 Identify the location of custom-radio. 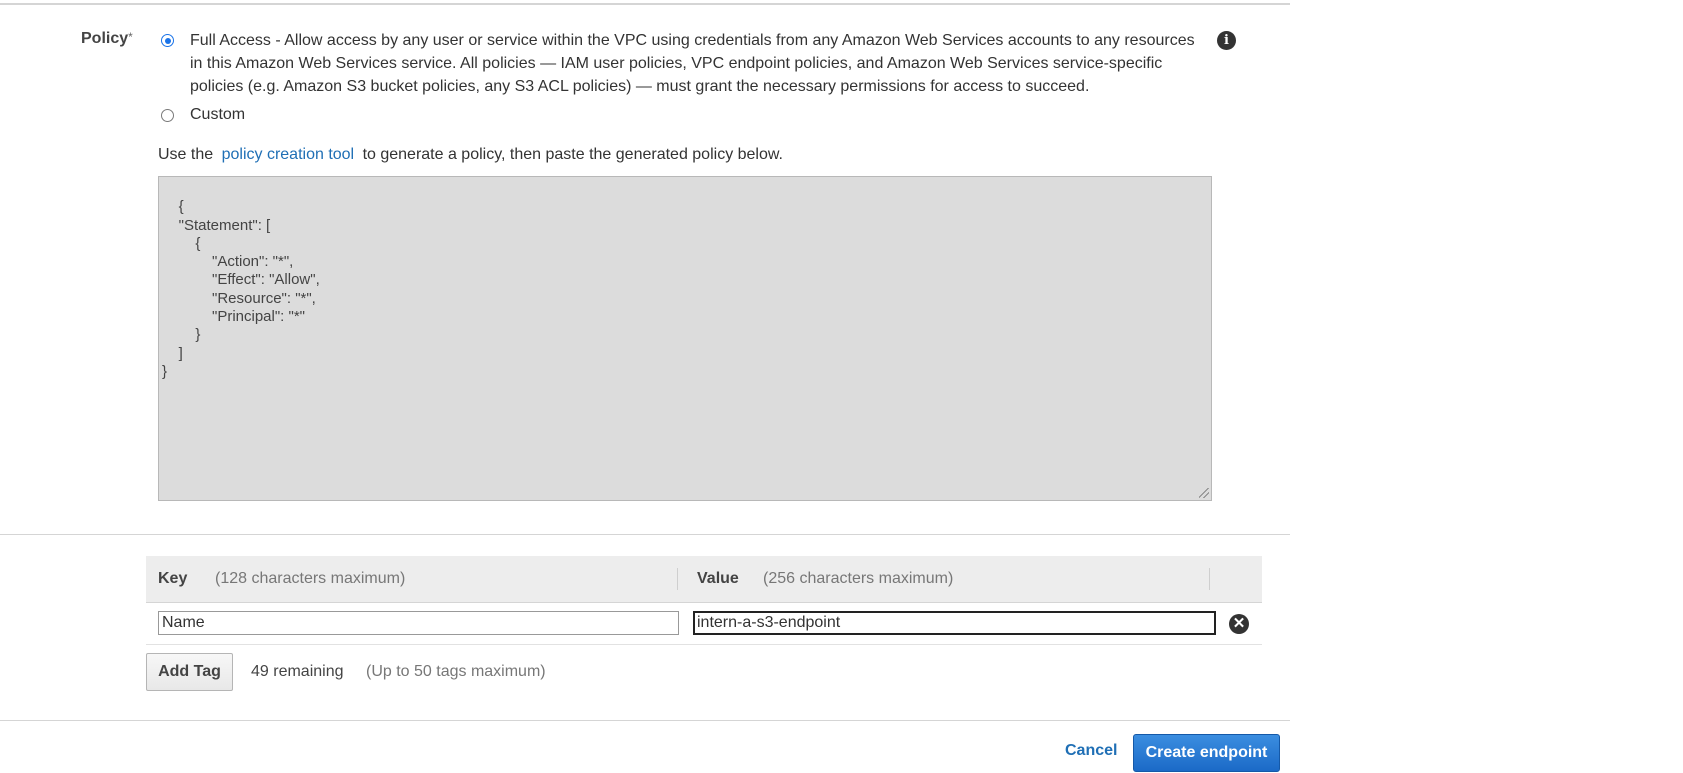
(167, 115).